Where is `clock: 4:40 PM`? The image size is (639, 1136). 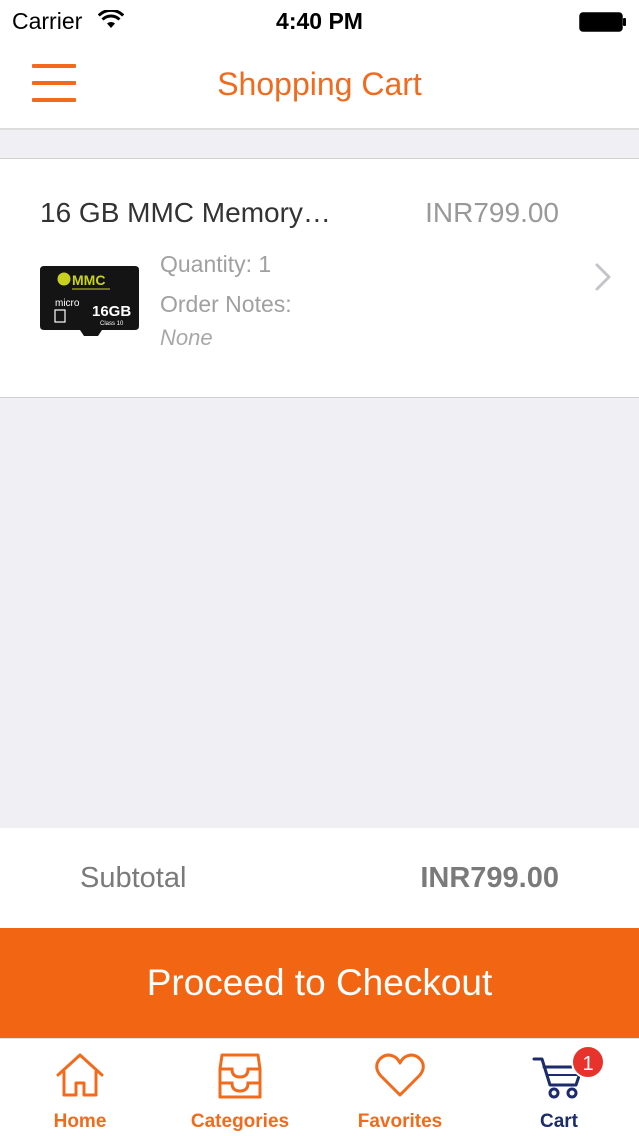 clock: 4:40 PM is located at coordinates (319, 21).